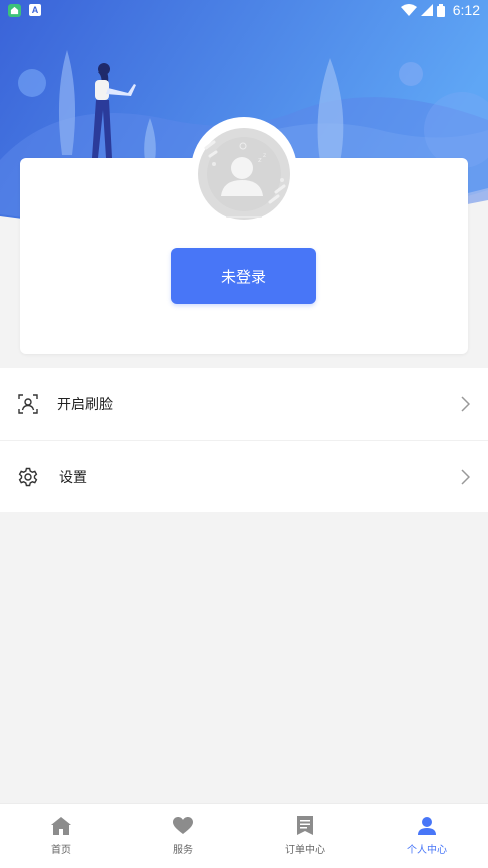 This screenshot has height=868, width=488. Describe the element at coordinates (427, 836) in the screenshot. I see `tab-profile: 个人中心` at that location.